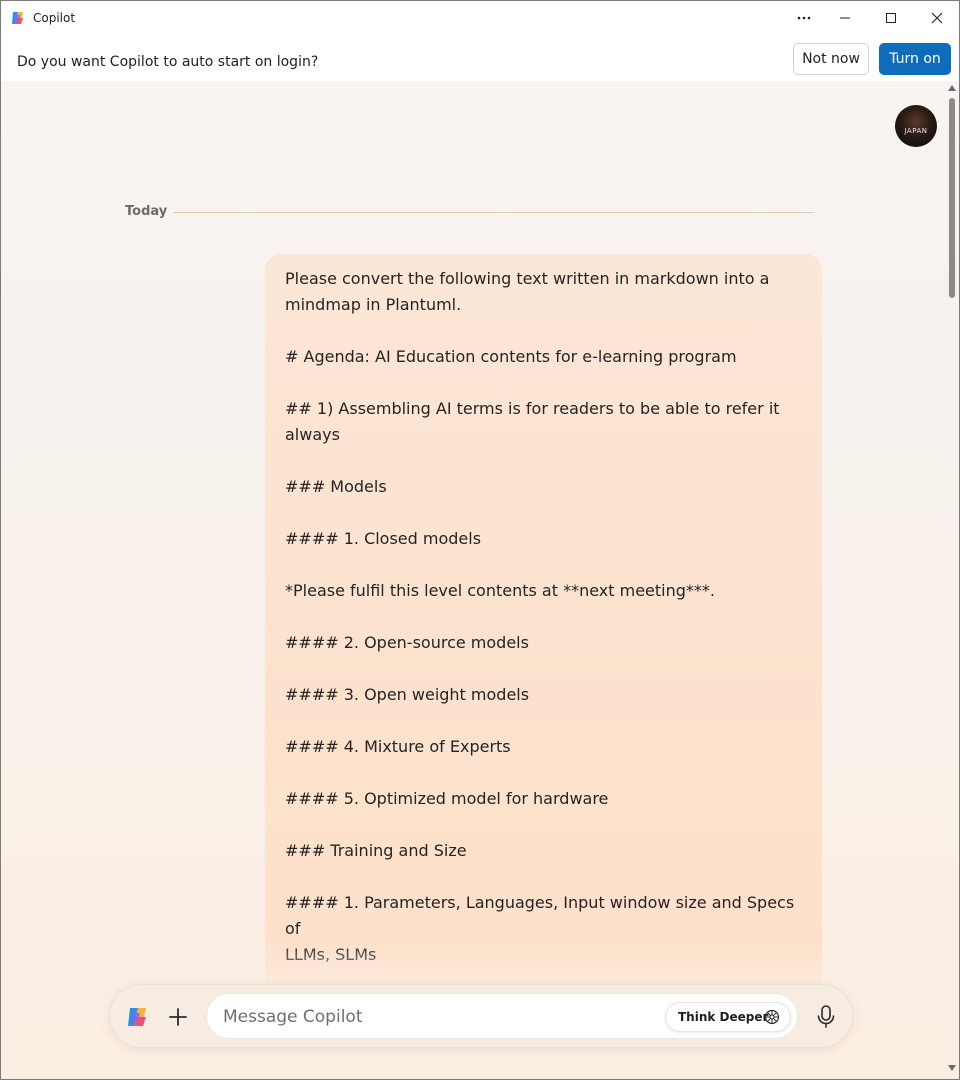 The image size is (960, 1080). Describe the element at coordinates (952, 88) in the screenshot. I see `scroll-up-icon` at that location.